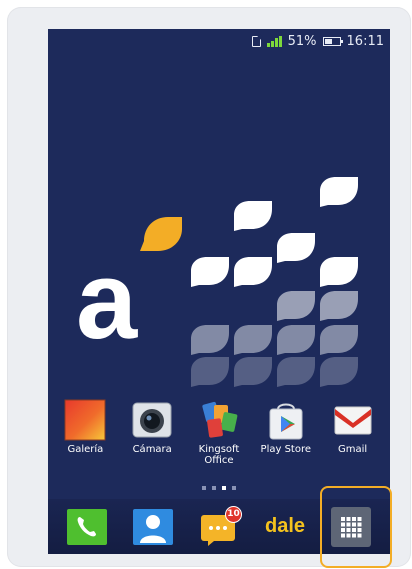 This screenshot has height=569, width=412. Describe the element at coordinates (286, 420) in the screenshot. I see `play-store-icon` at that location.